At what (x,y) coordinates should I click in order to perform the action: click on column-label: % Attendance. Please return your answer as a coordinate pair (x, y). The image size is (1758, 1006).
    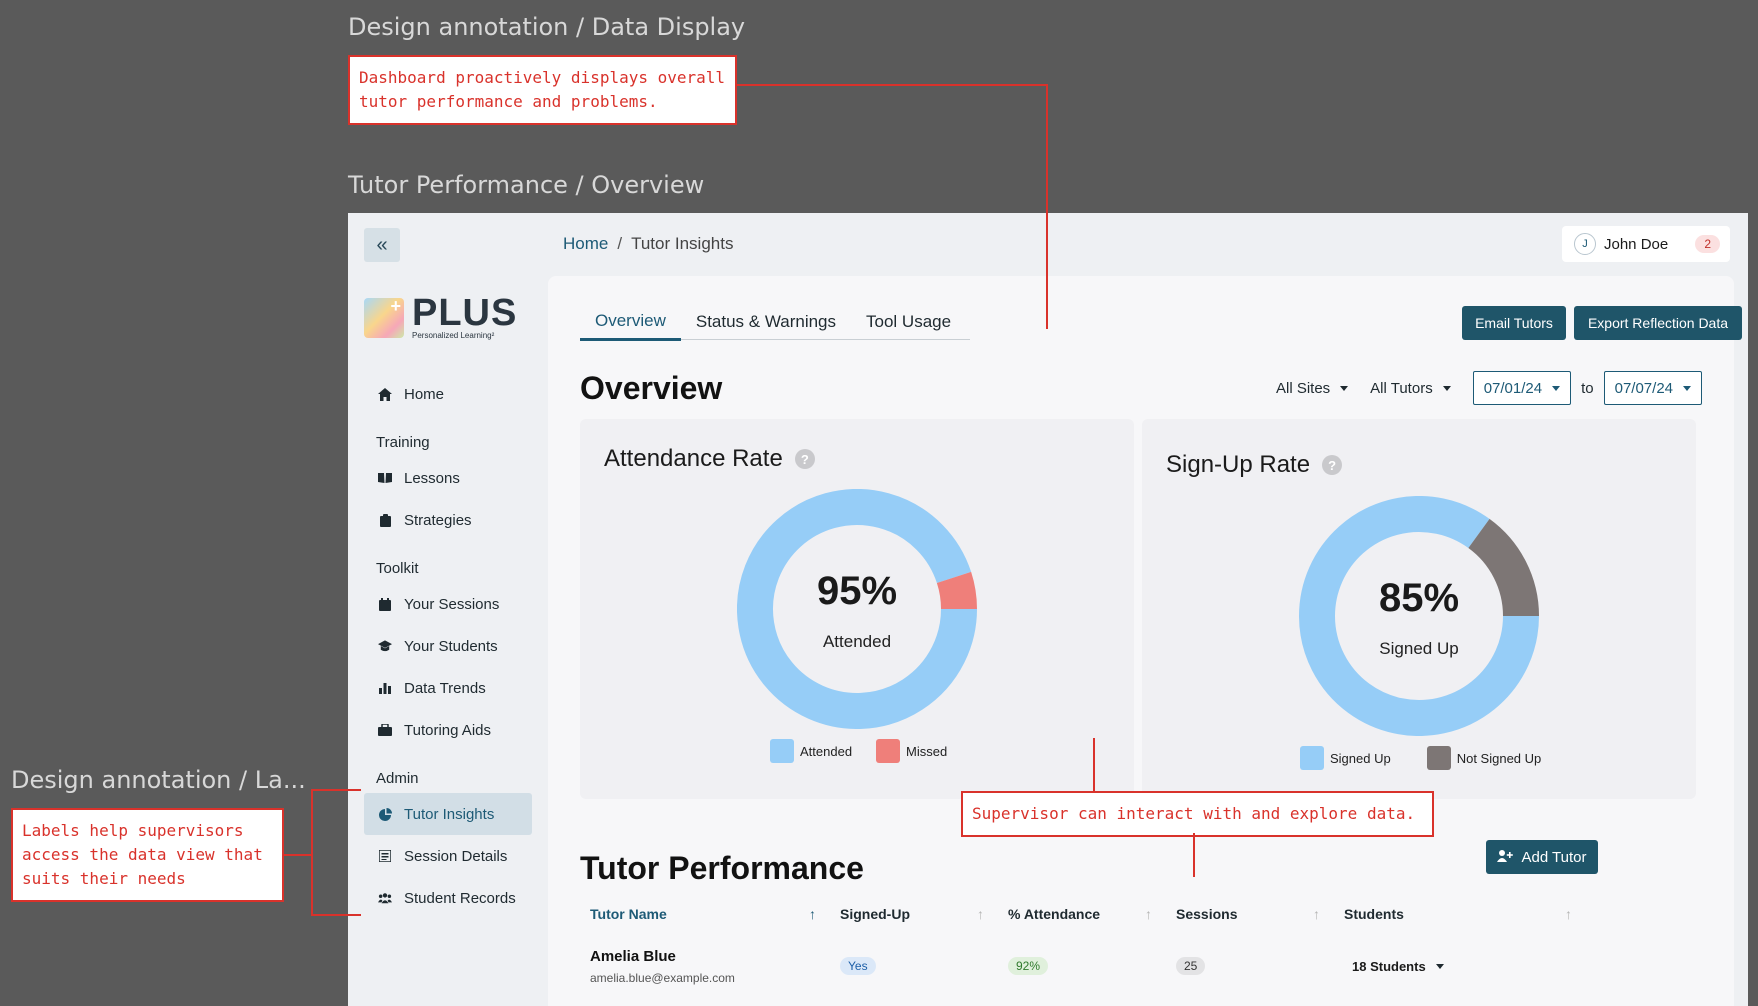
    Looking at the image, I should click on (1054, 914).